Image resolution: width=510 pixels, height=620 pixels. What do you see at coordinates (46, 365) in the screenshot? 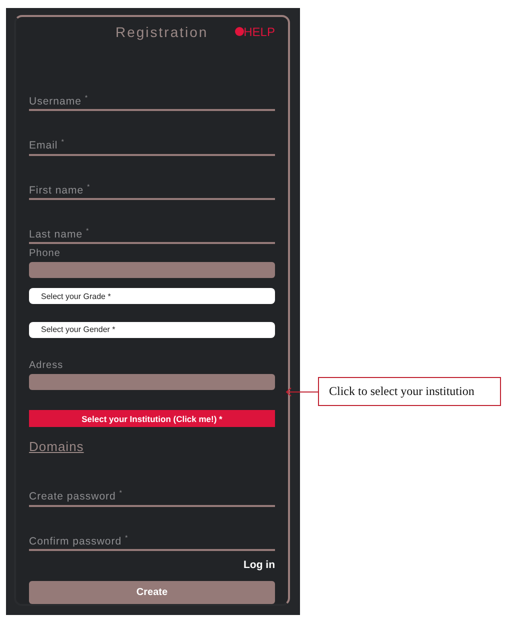
I see `field-label: Adress` at bounding box center [46, 365].